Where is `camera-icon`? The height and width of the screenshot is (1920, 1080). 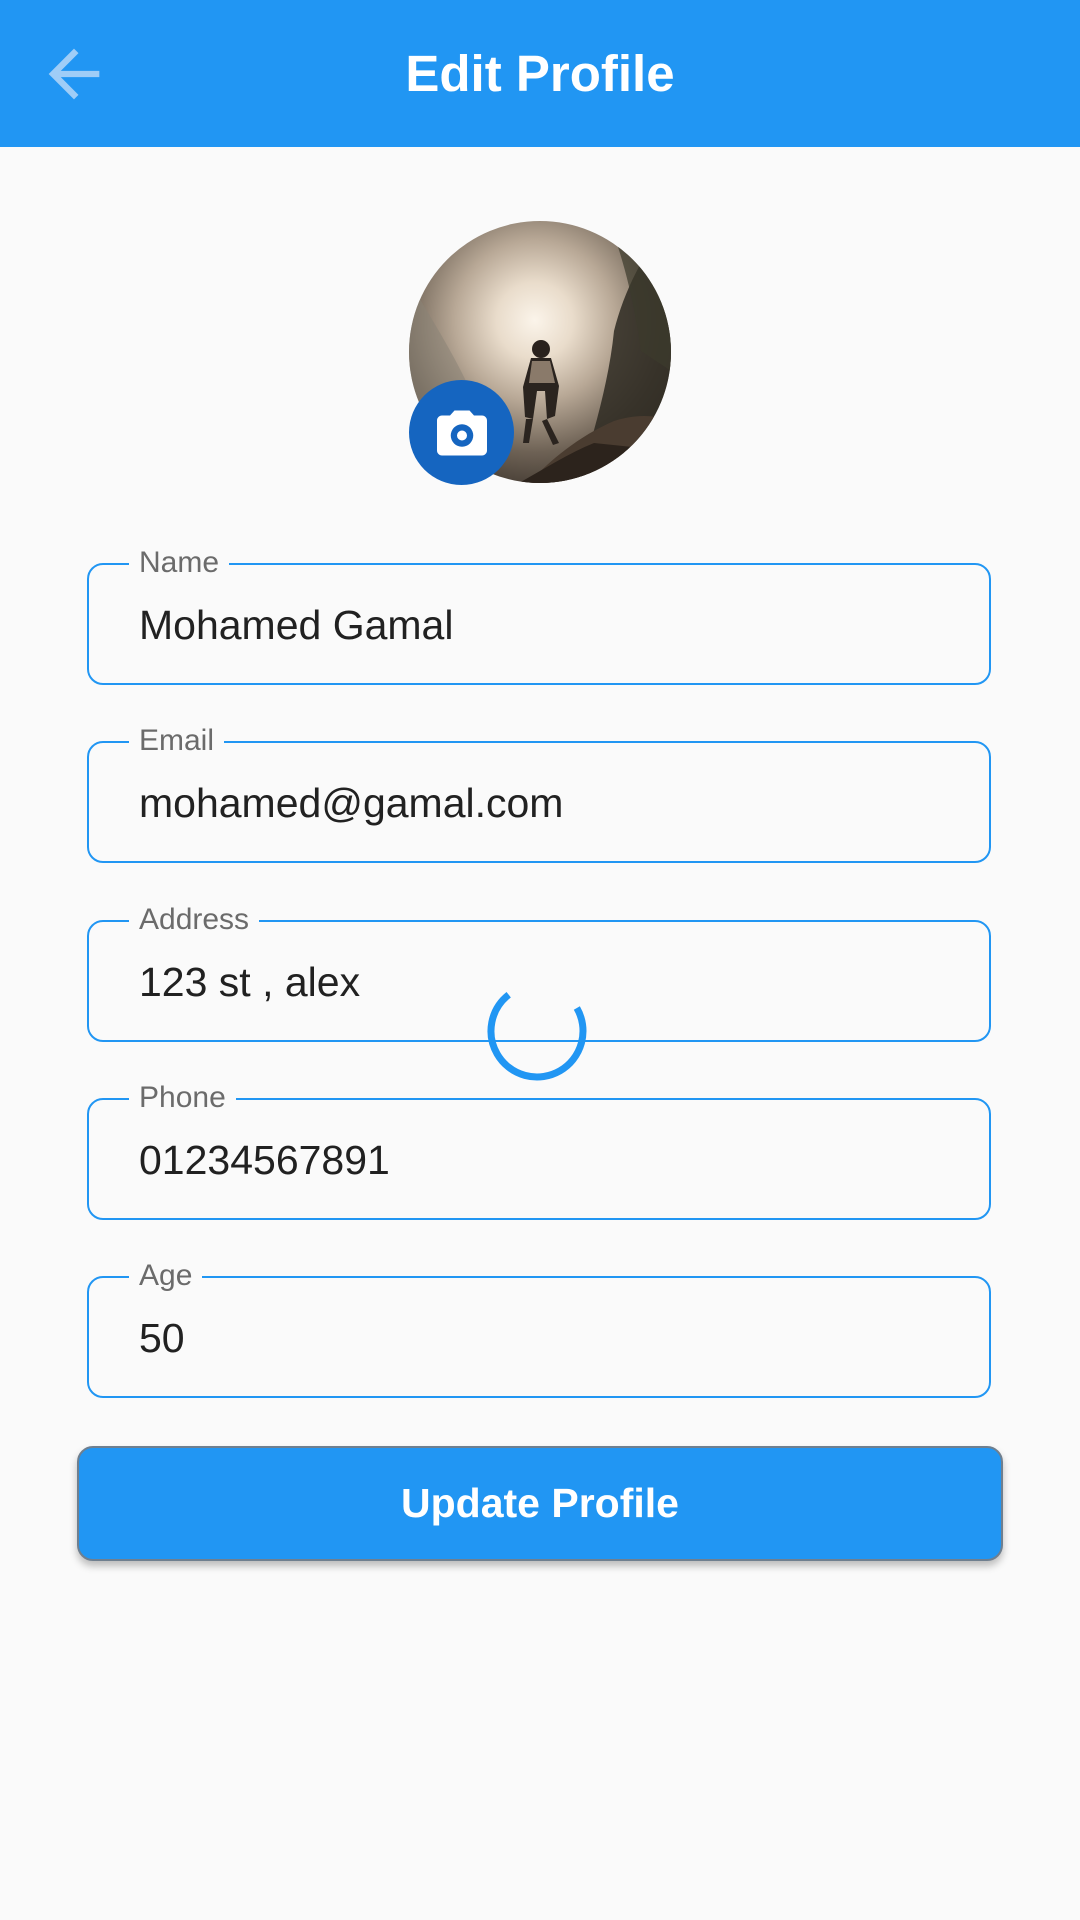 camera-icon is located at coordinates (461, 432).